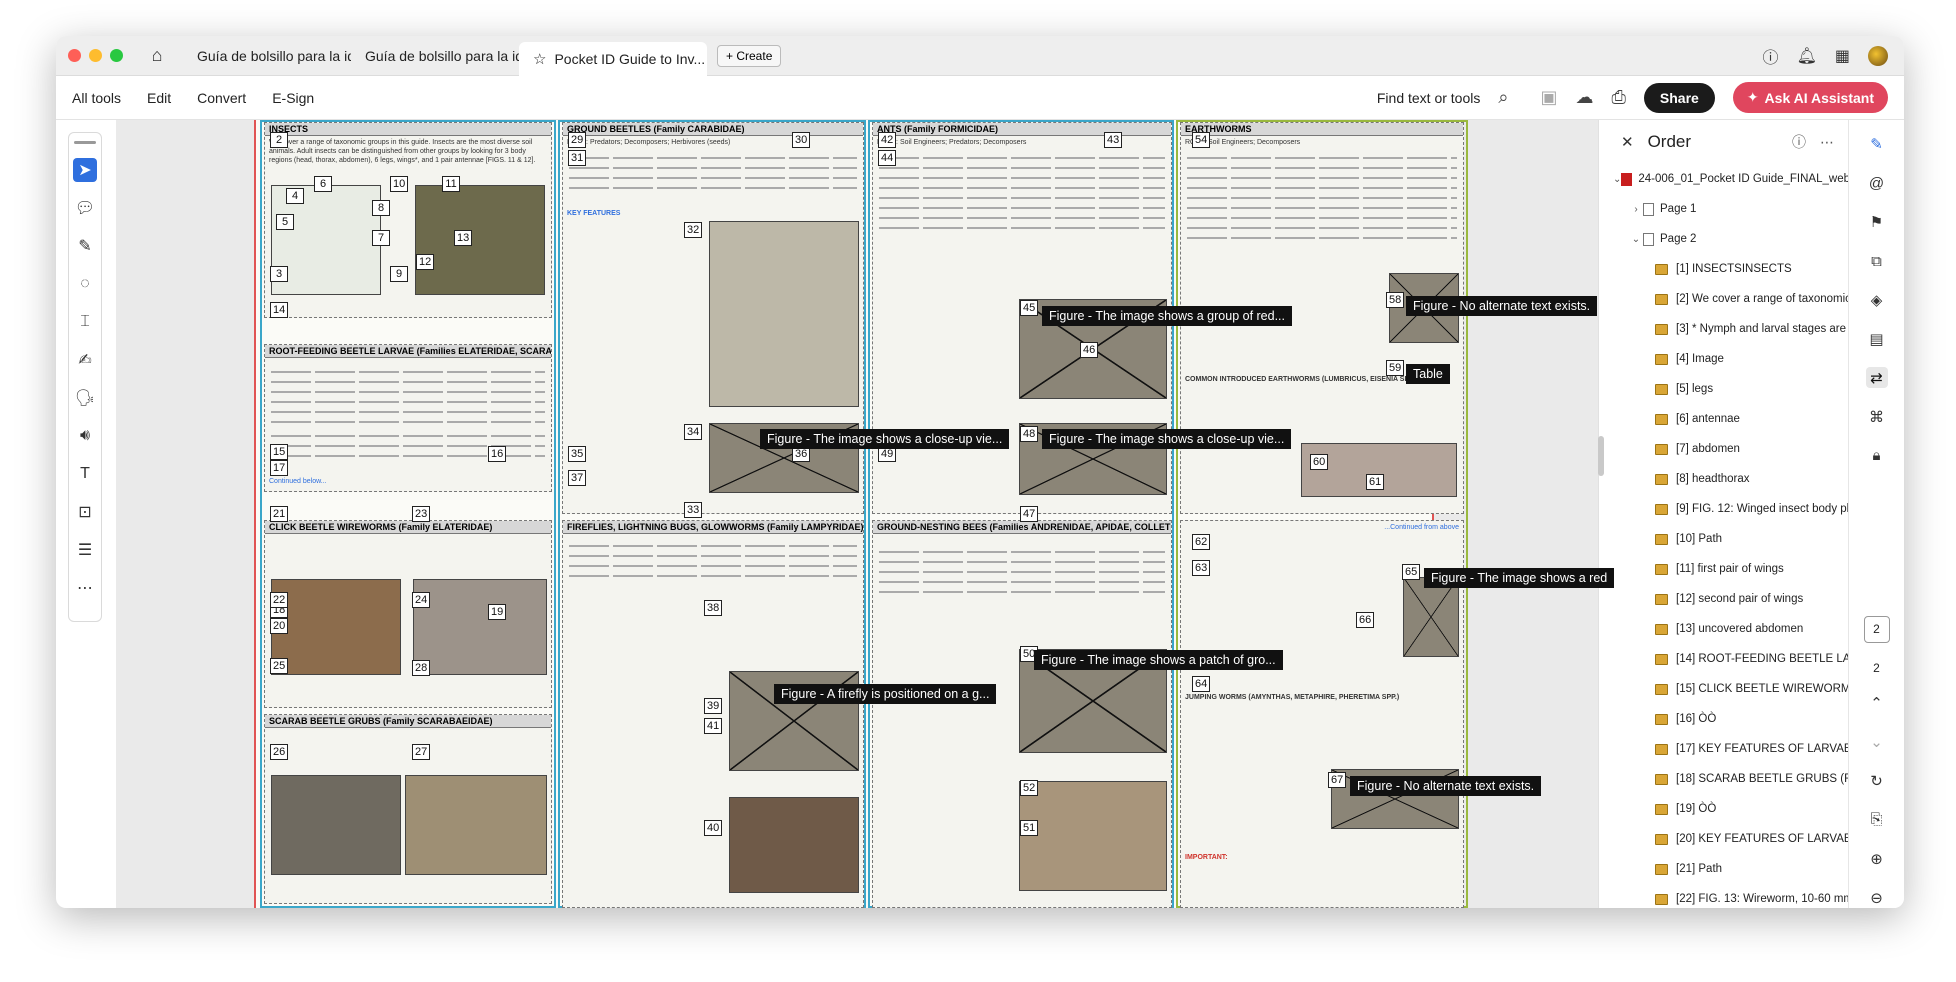 The height and width of the screenshot is (982, 1956). Describe the element at coordinates (1636, 209) in the screenshot. I see `chevron-right-icon: ›` at that location.